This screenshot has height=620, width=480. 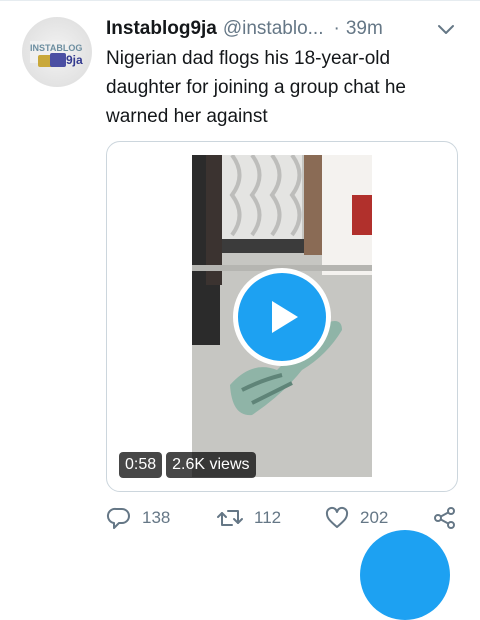 What do you see at coordinates (337, 517) in the screenshot?
I see `heart-icon` at bounding box center [337, 517].